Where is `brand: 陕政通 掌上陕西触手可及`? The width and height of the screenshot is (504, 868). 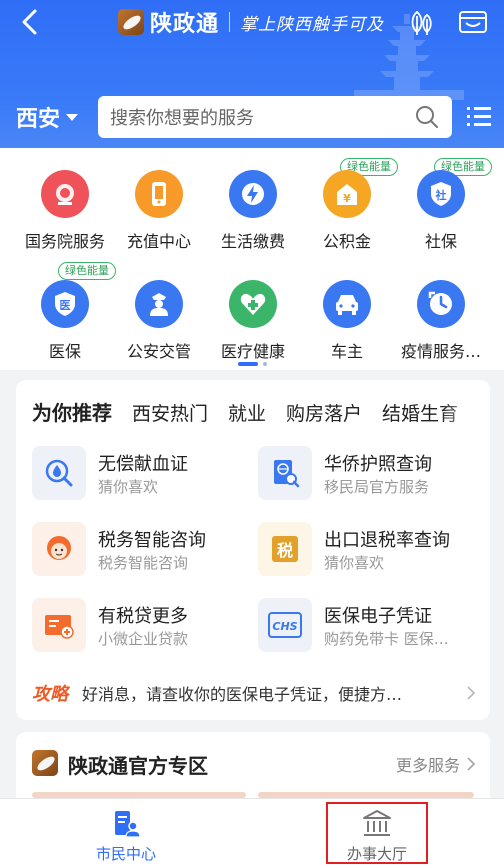
brand: 陕政通 掌上陕西触手可及 is located at coordinates (251, 22).